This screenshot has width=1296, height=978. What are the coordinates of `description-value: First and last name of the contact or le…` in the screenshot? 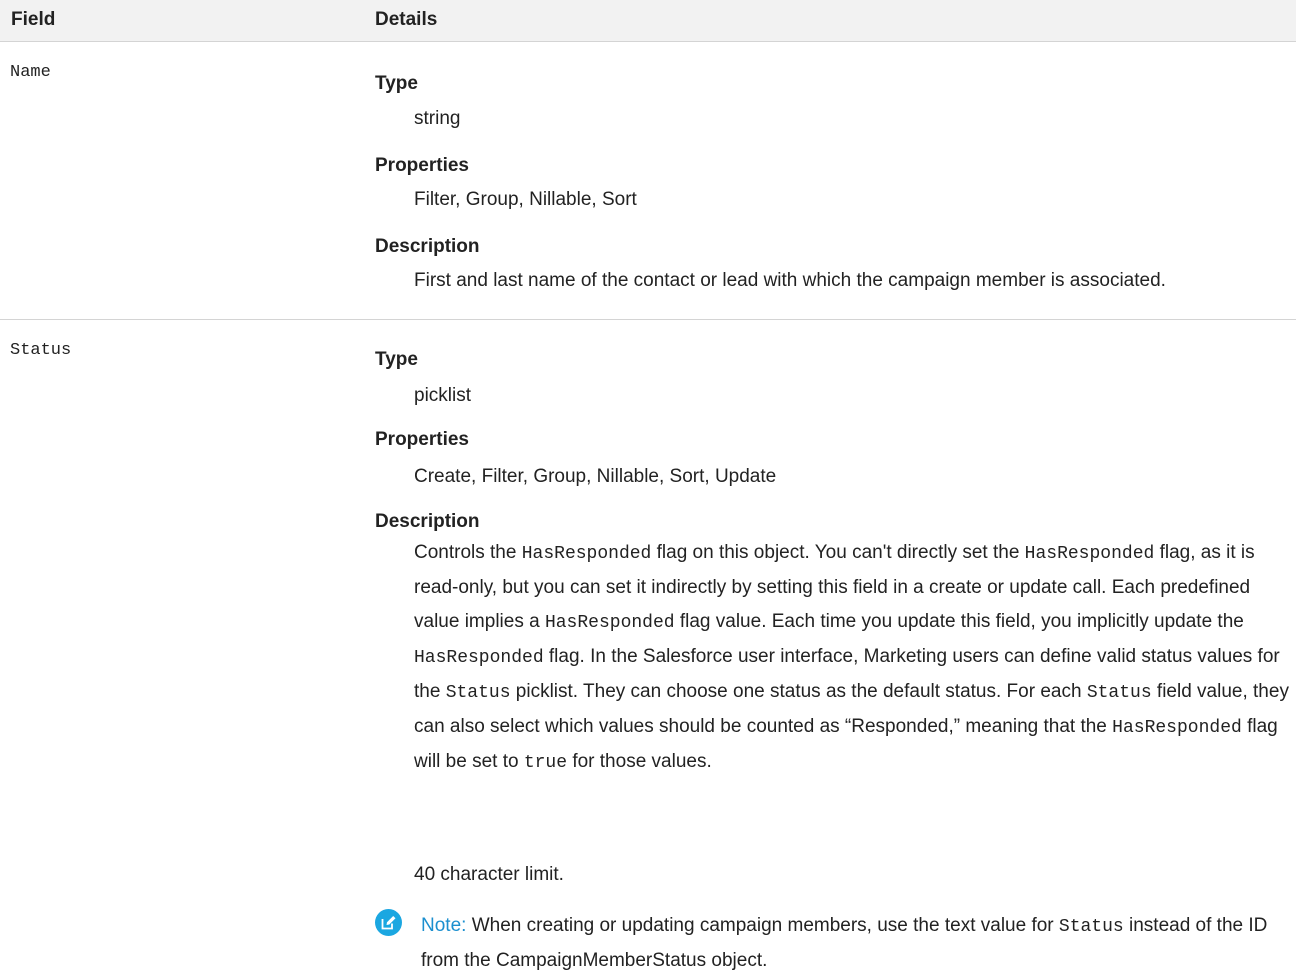 It's located at (790, 280).